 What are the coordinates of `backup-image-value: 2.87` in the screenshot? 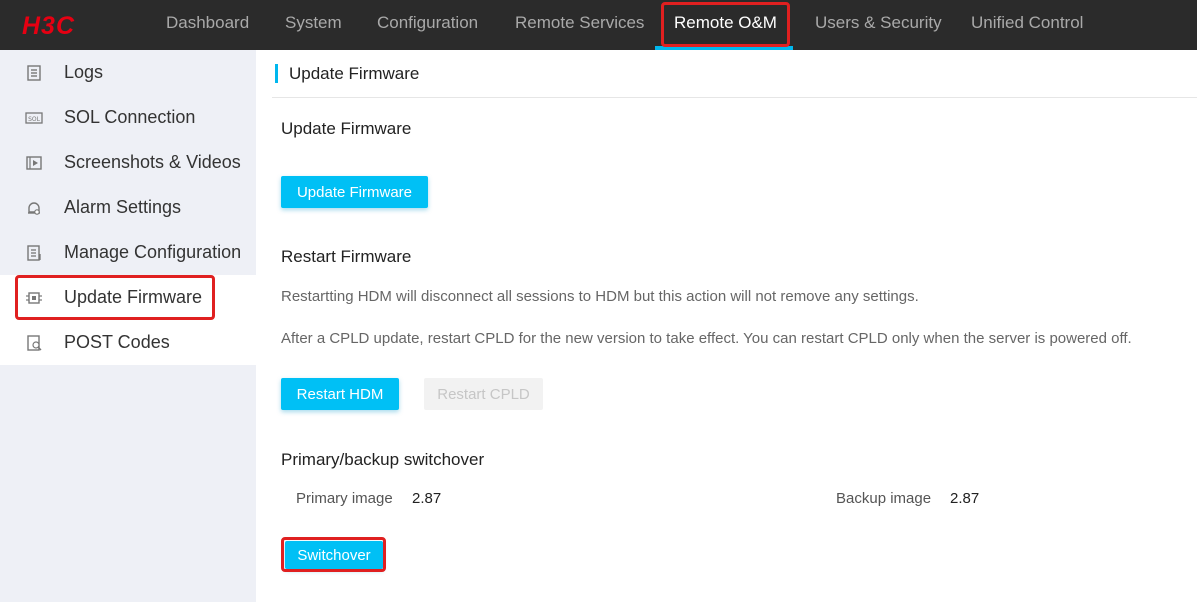 It's located at (965, 498).